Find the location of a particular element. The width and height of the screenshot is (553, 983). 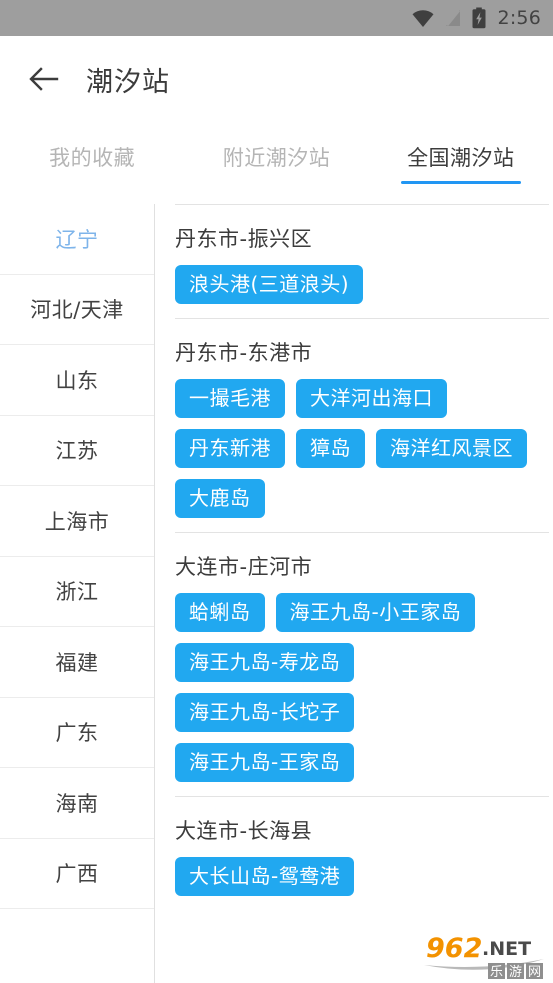

station-tag: 海王九岛-小王家岛 is located at coordinates (375, 612).